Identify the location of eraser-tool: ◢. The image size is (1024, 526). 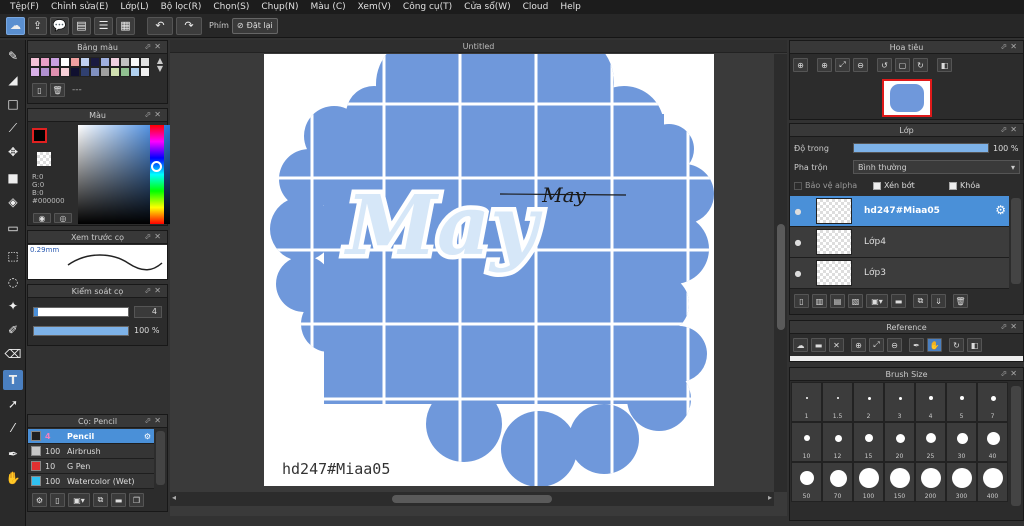
(13, 80).